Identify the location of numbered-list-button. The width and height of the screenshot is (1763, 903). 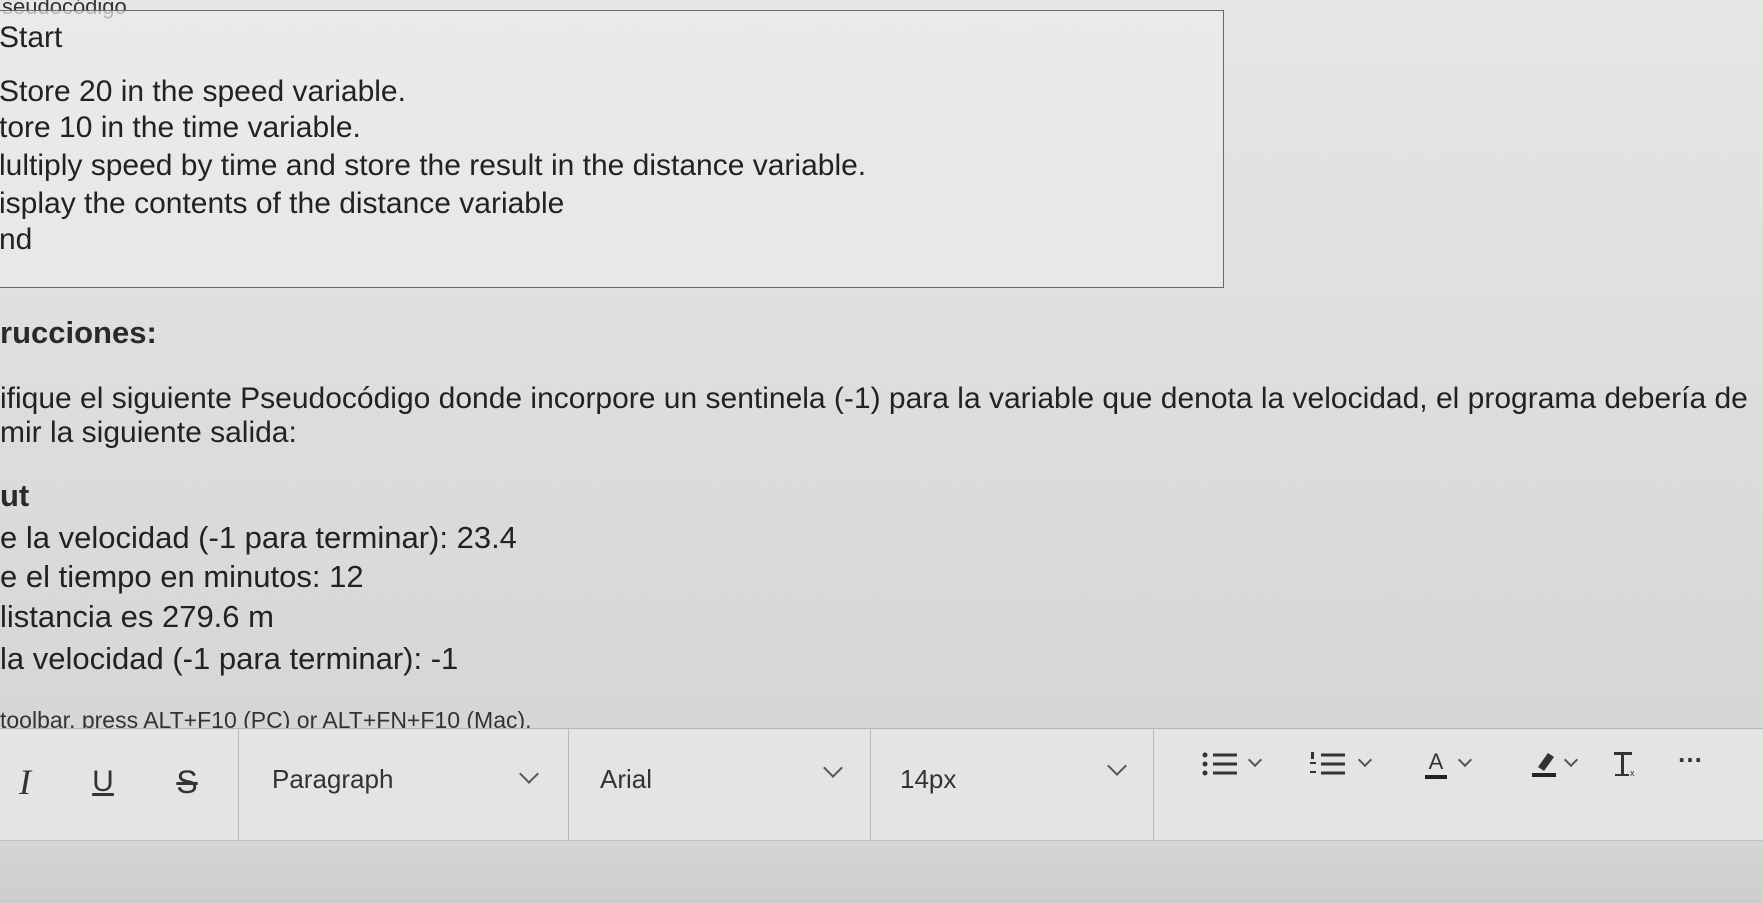
(1328, 764).